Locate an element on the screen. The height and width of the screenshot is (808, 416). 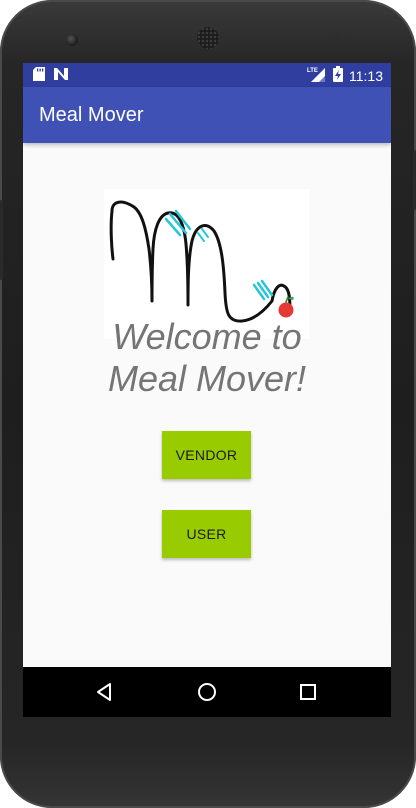
user-button: USER is located at coordinates (206, 534).